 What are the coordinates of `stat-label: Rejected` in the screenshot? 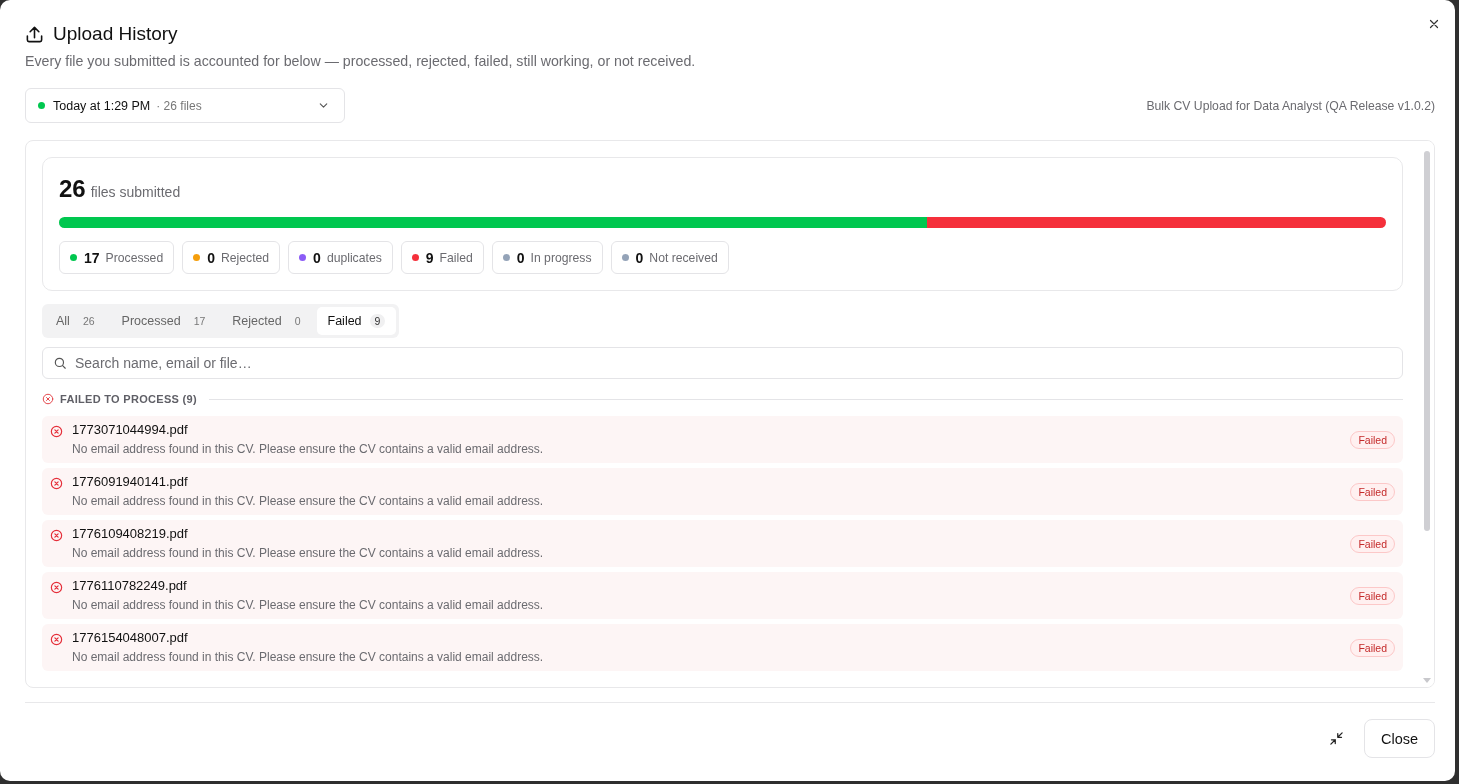 It's located at (245, 257).